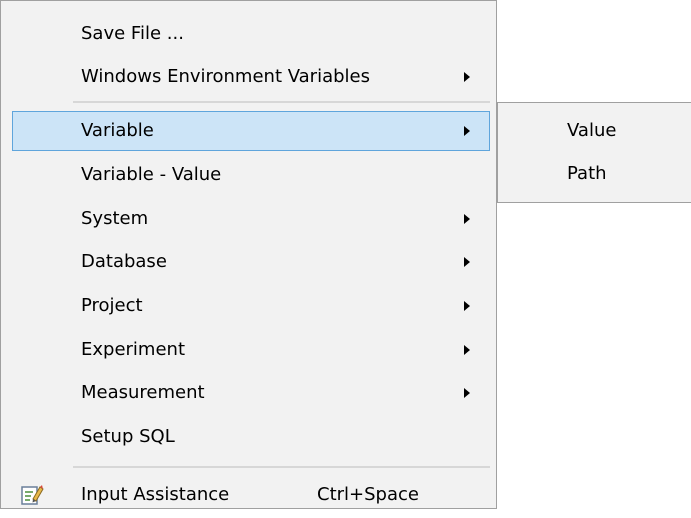  What do you see at coordinates (32, 495) in the screenshot?
I see `edit-note-icon` at bounding box center [32, 495].